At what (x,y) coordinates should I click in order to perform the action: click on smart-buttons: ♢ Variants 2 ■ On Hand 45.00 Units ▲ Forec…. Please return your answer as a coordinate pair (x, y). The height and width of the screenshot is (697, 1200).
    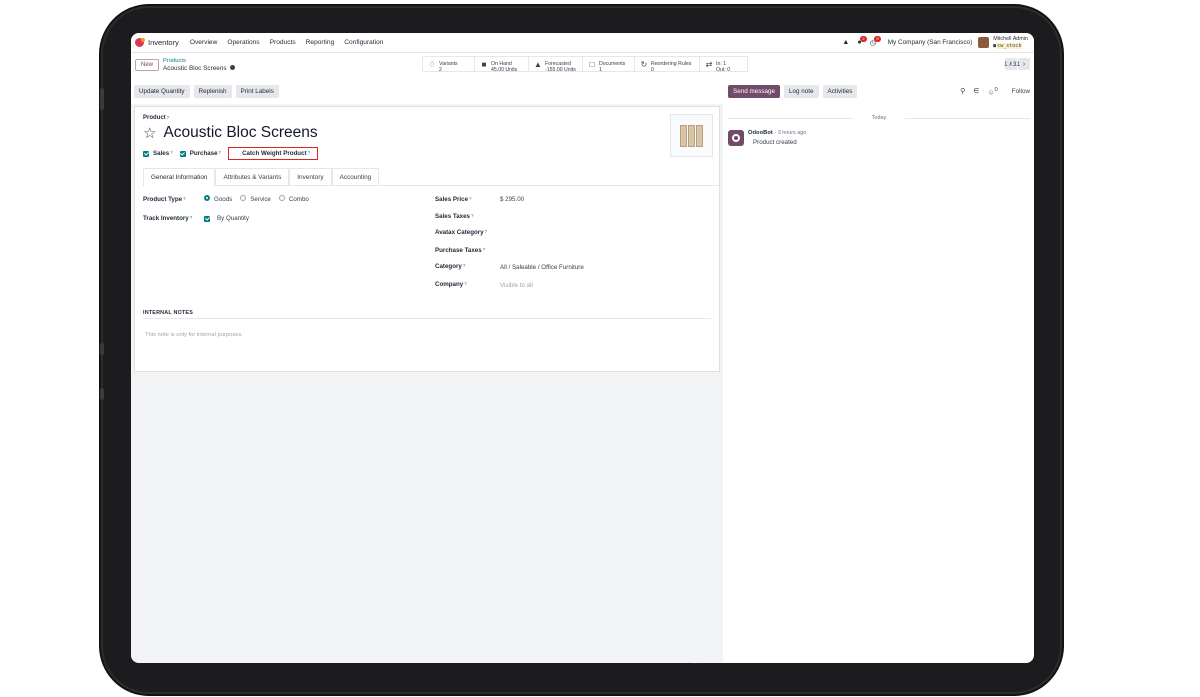
    Looking at the image, I should click on (585, 65).